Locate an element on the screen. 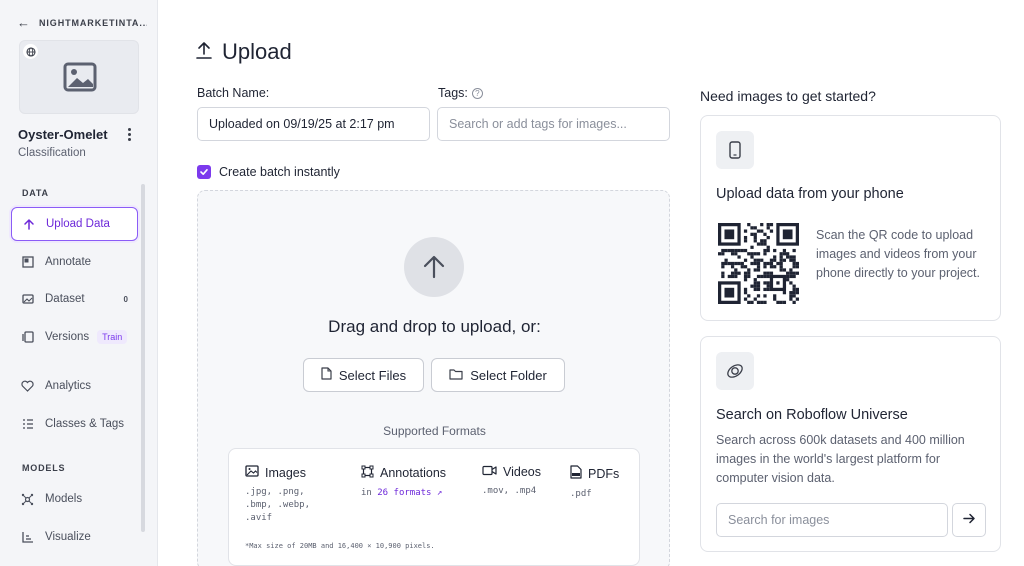 Image resolution: width=1024 pixels, height=566 pixels. tags-label: Tags: is located at coordinates (453, 93).